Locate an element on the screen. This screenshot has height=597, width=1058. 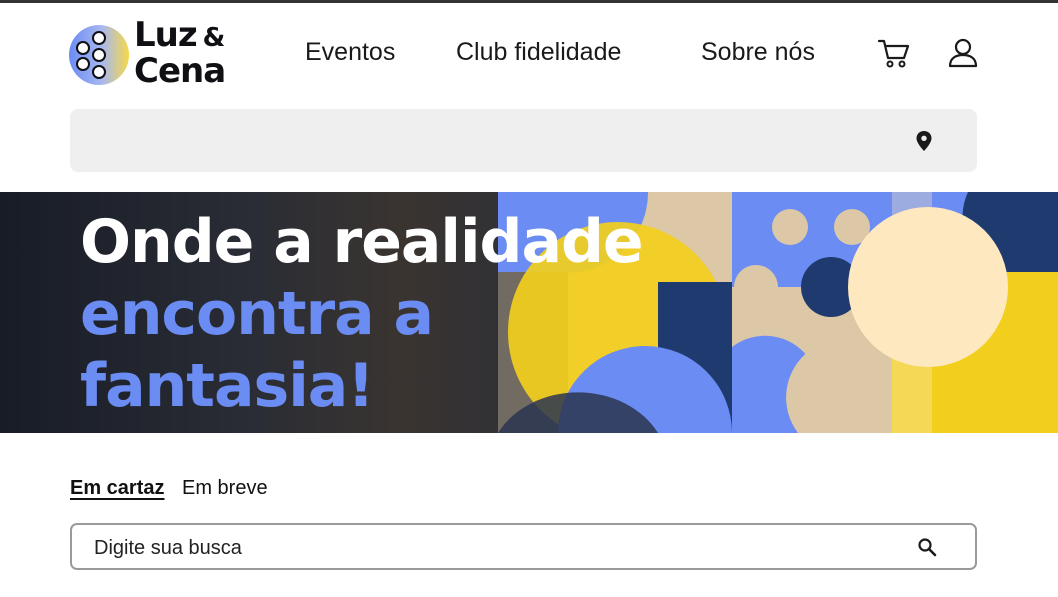
cart-button is located at coordinates (894, 53).